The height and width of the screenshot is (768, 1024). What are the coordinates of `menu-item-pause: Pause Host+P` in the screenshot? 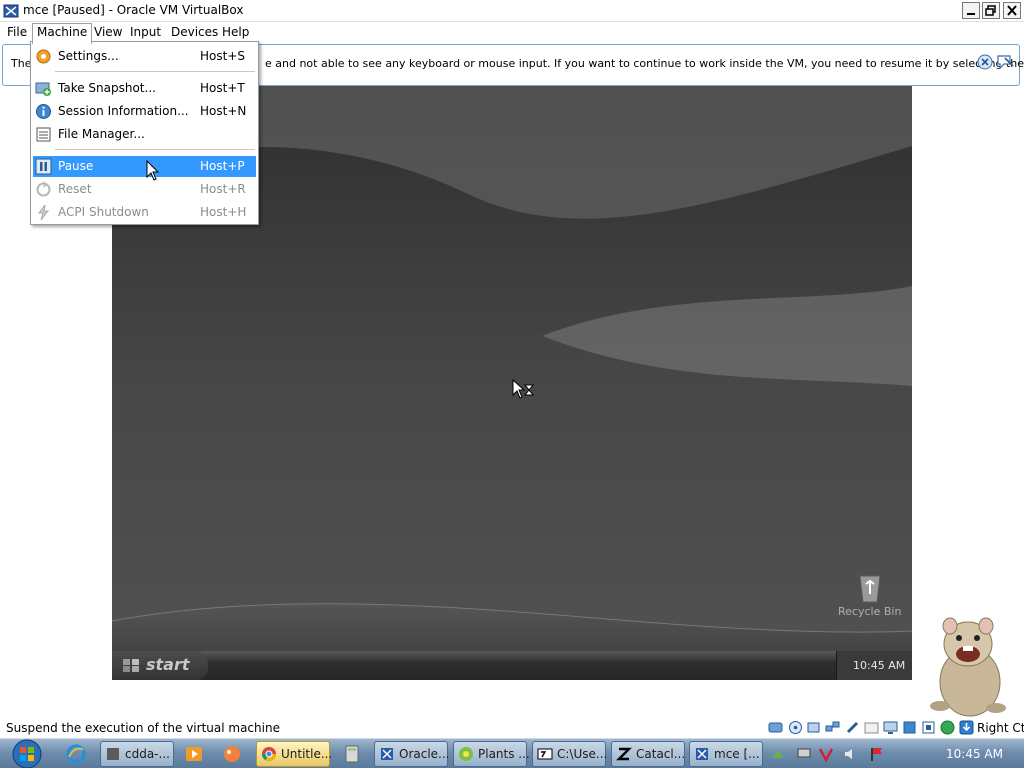 It's located at (144, 166).